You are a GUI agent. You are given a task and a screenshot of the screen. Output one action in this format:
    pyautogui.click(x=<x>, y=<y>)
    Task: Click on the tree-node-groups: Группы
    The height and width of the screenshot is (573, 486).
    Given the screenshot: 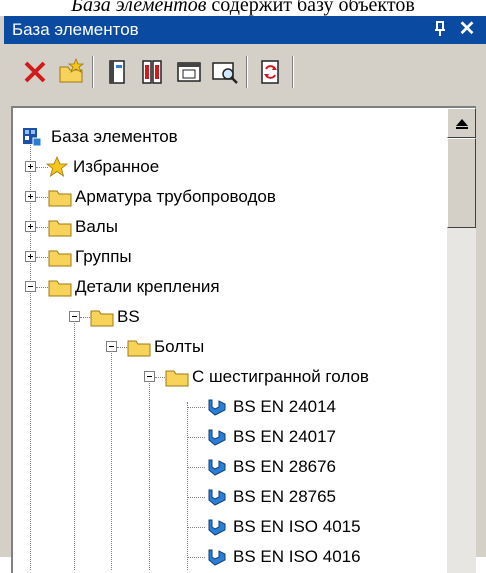 What is the action you would take?
    pyautogui.click(x=229, y=257)
    